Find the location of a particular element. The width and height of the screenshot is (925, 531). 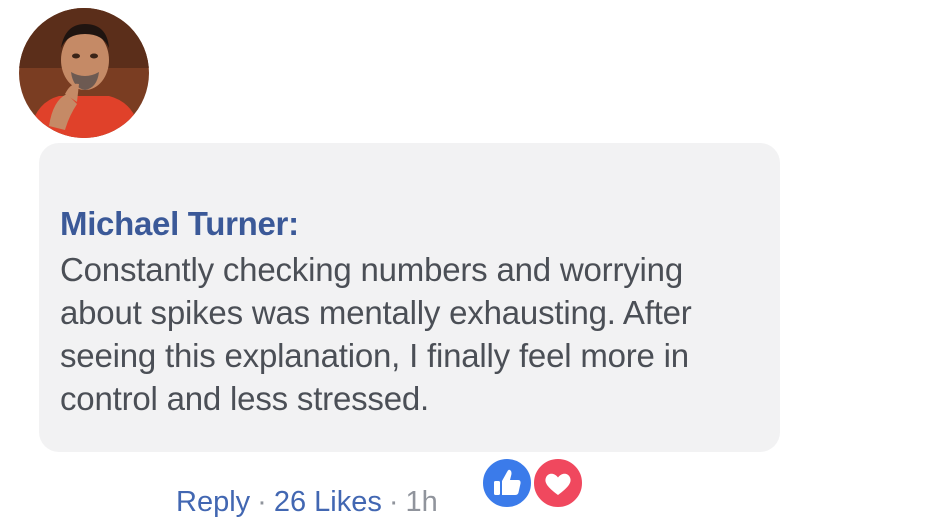

comment-author: Michael Turner: is located at coordinates (410, 224).